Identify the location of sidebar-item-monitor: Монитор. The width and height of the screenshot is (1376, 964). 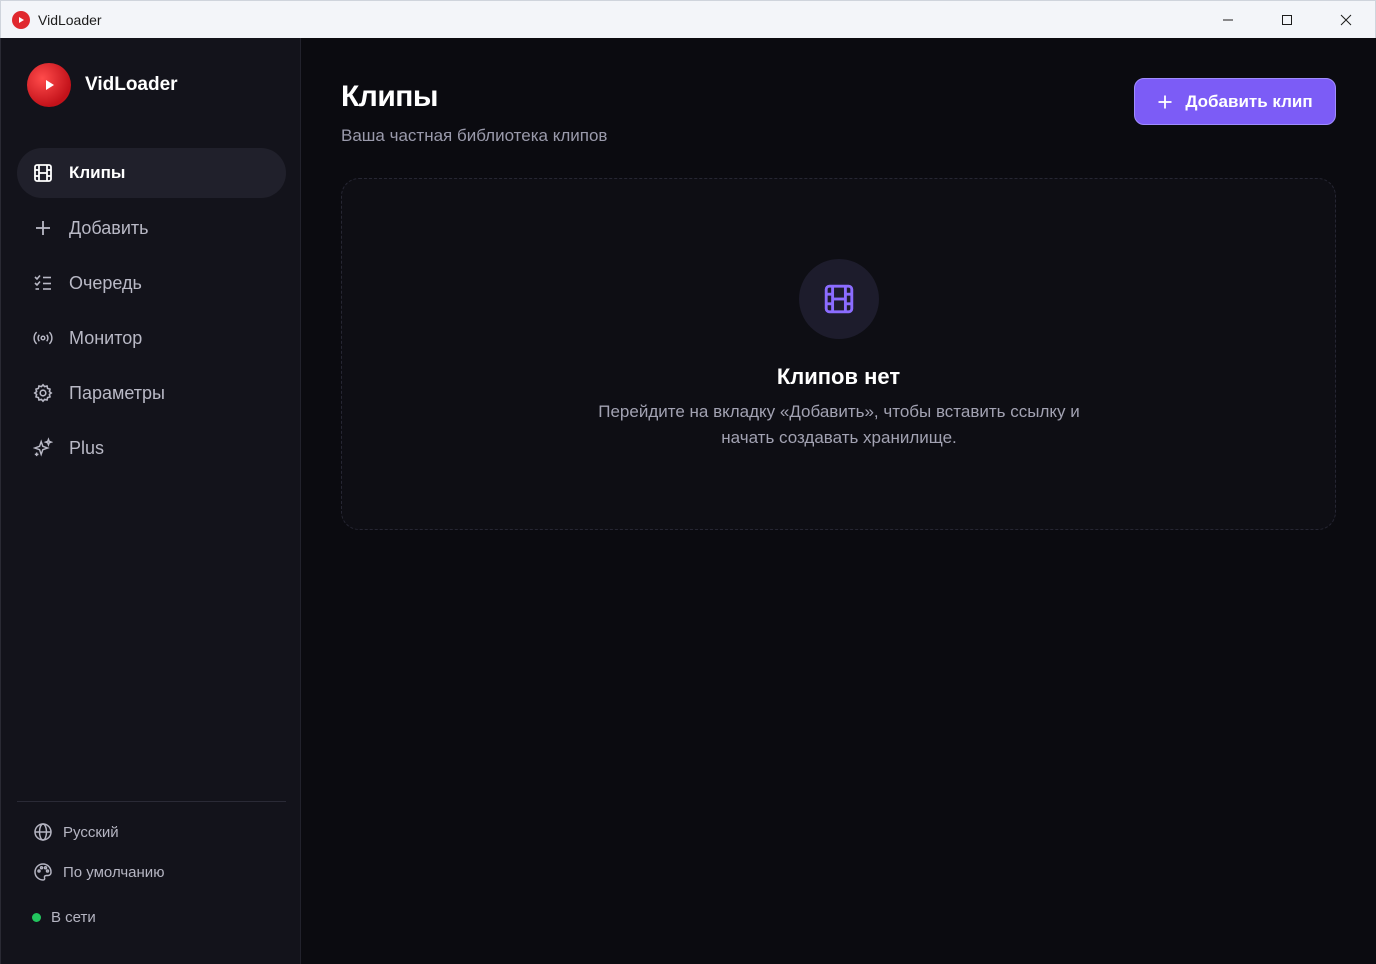
(151, 338).